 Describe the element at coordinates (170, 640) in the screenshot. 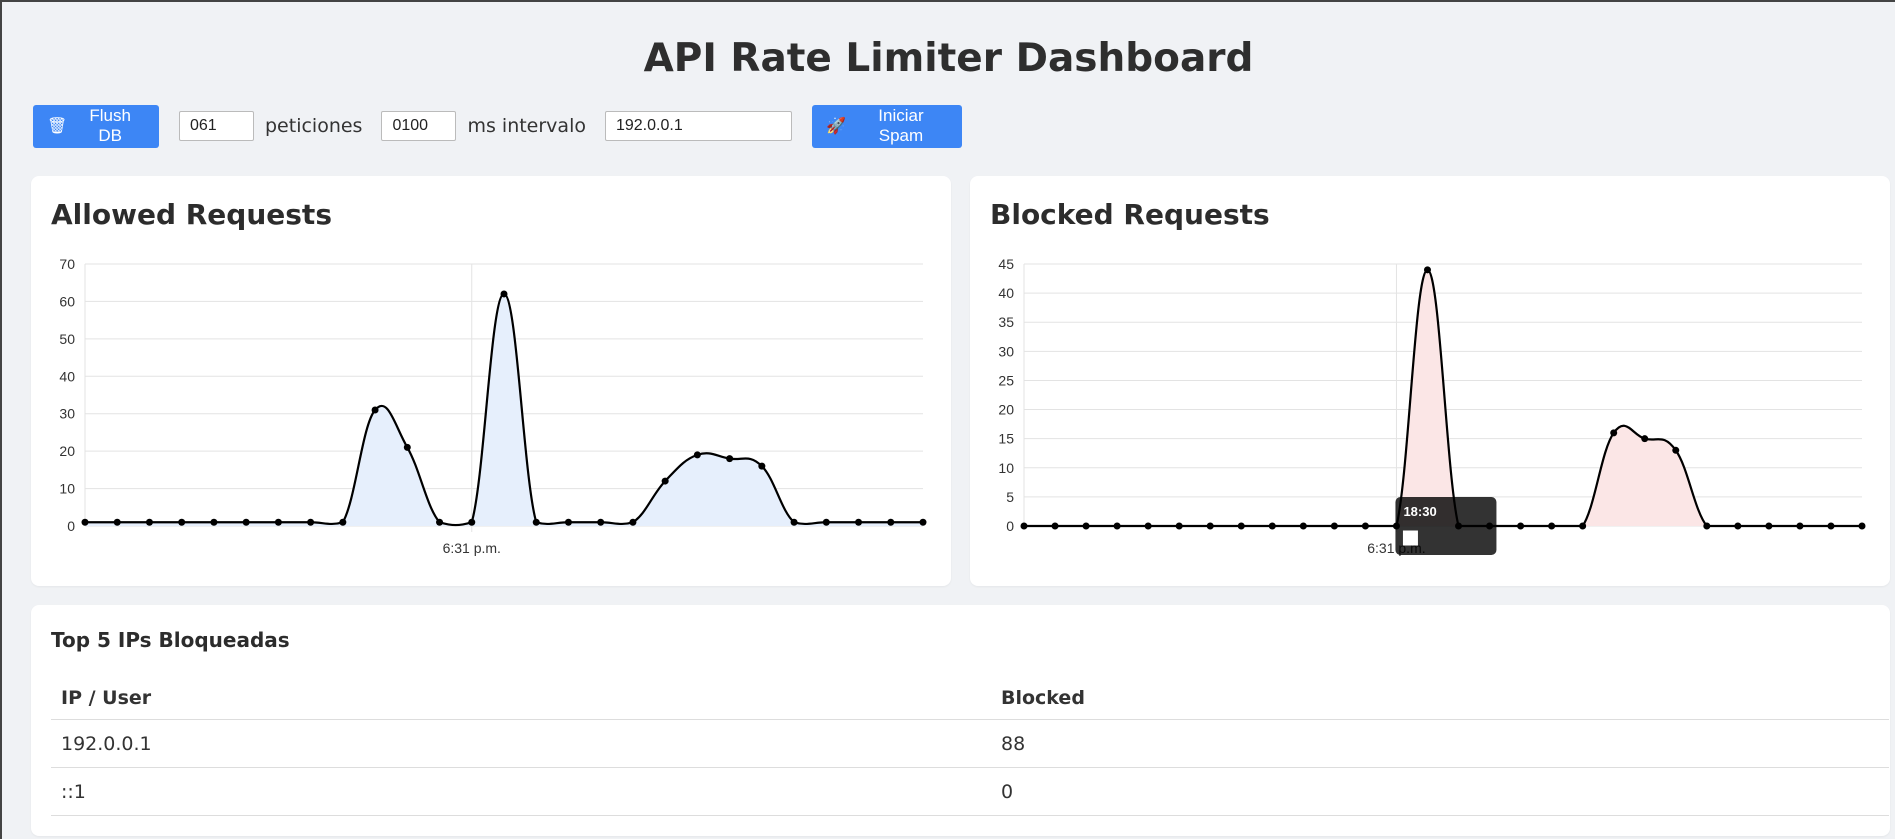

I see `top-ips-title: Top 5 IPs Bloqueadas` at that location.